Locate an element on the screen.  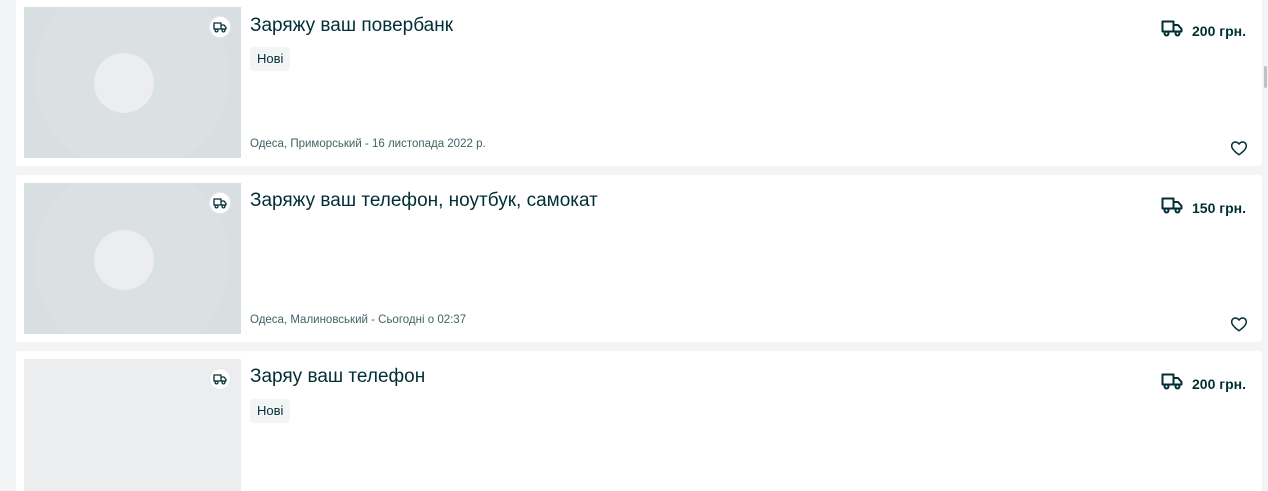
listing-title: Заряжу ваш повербанк is located at coordinates (351, 26).